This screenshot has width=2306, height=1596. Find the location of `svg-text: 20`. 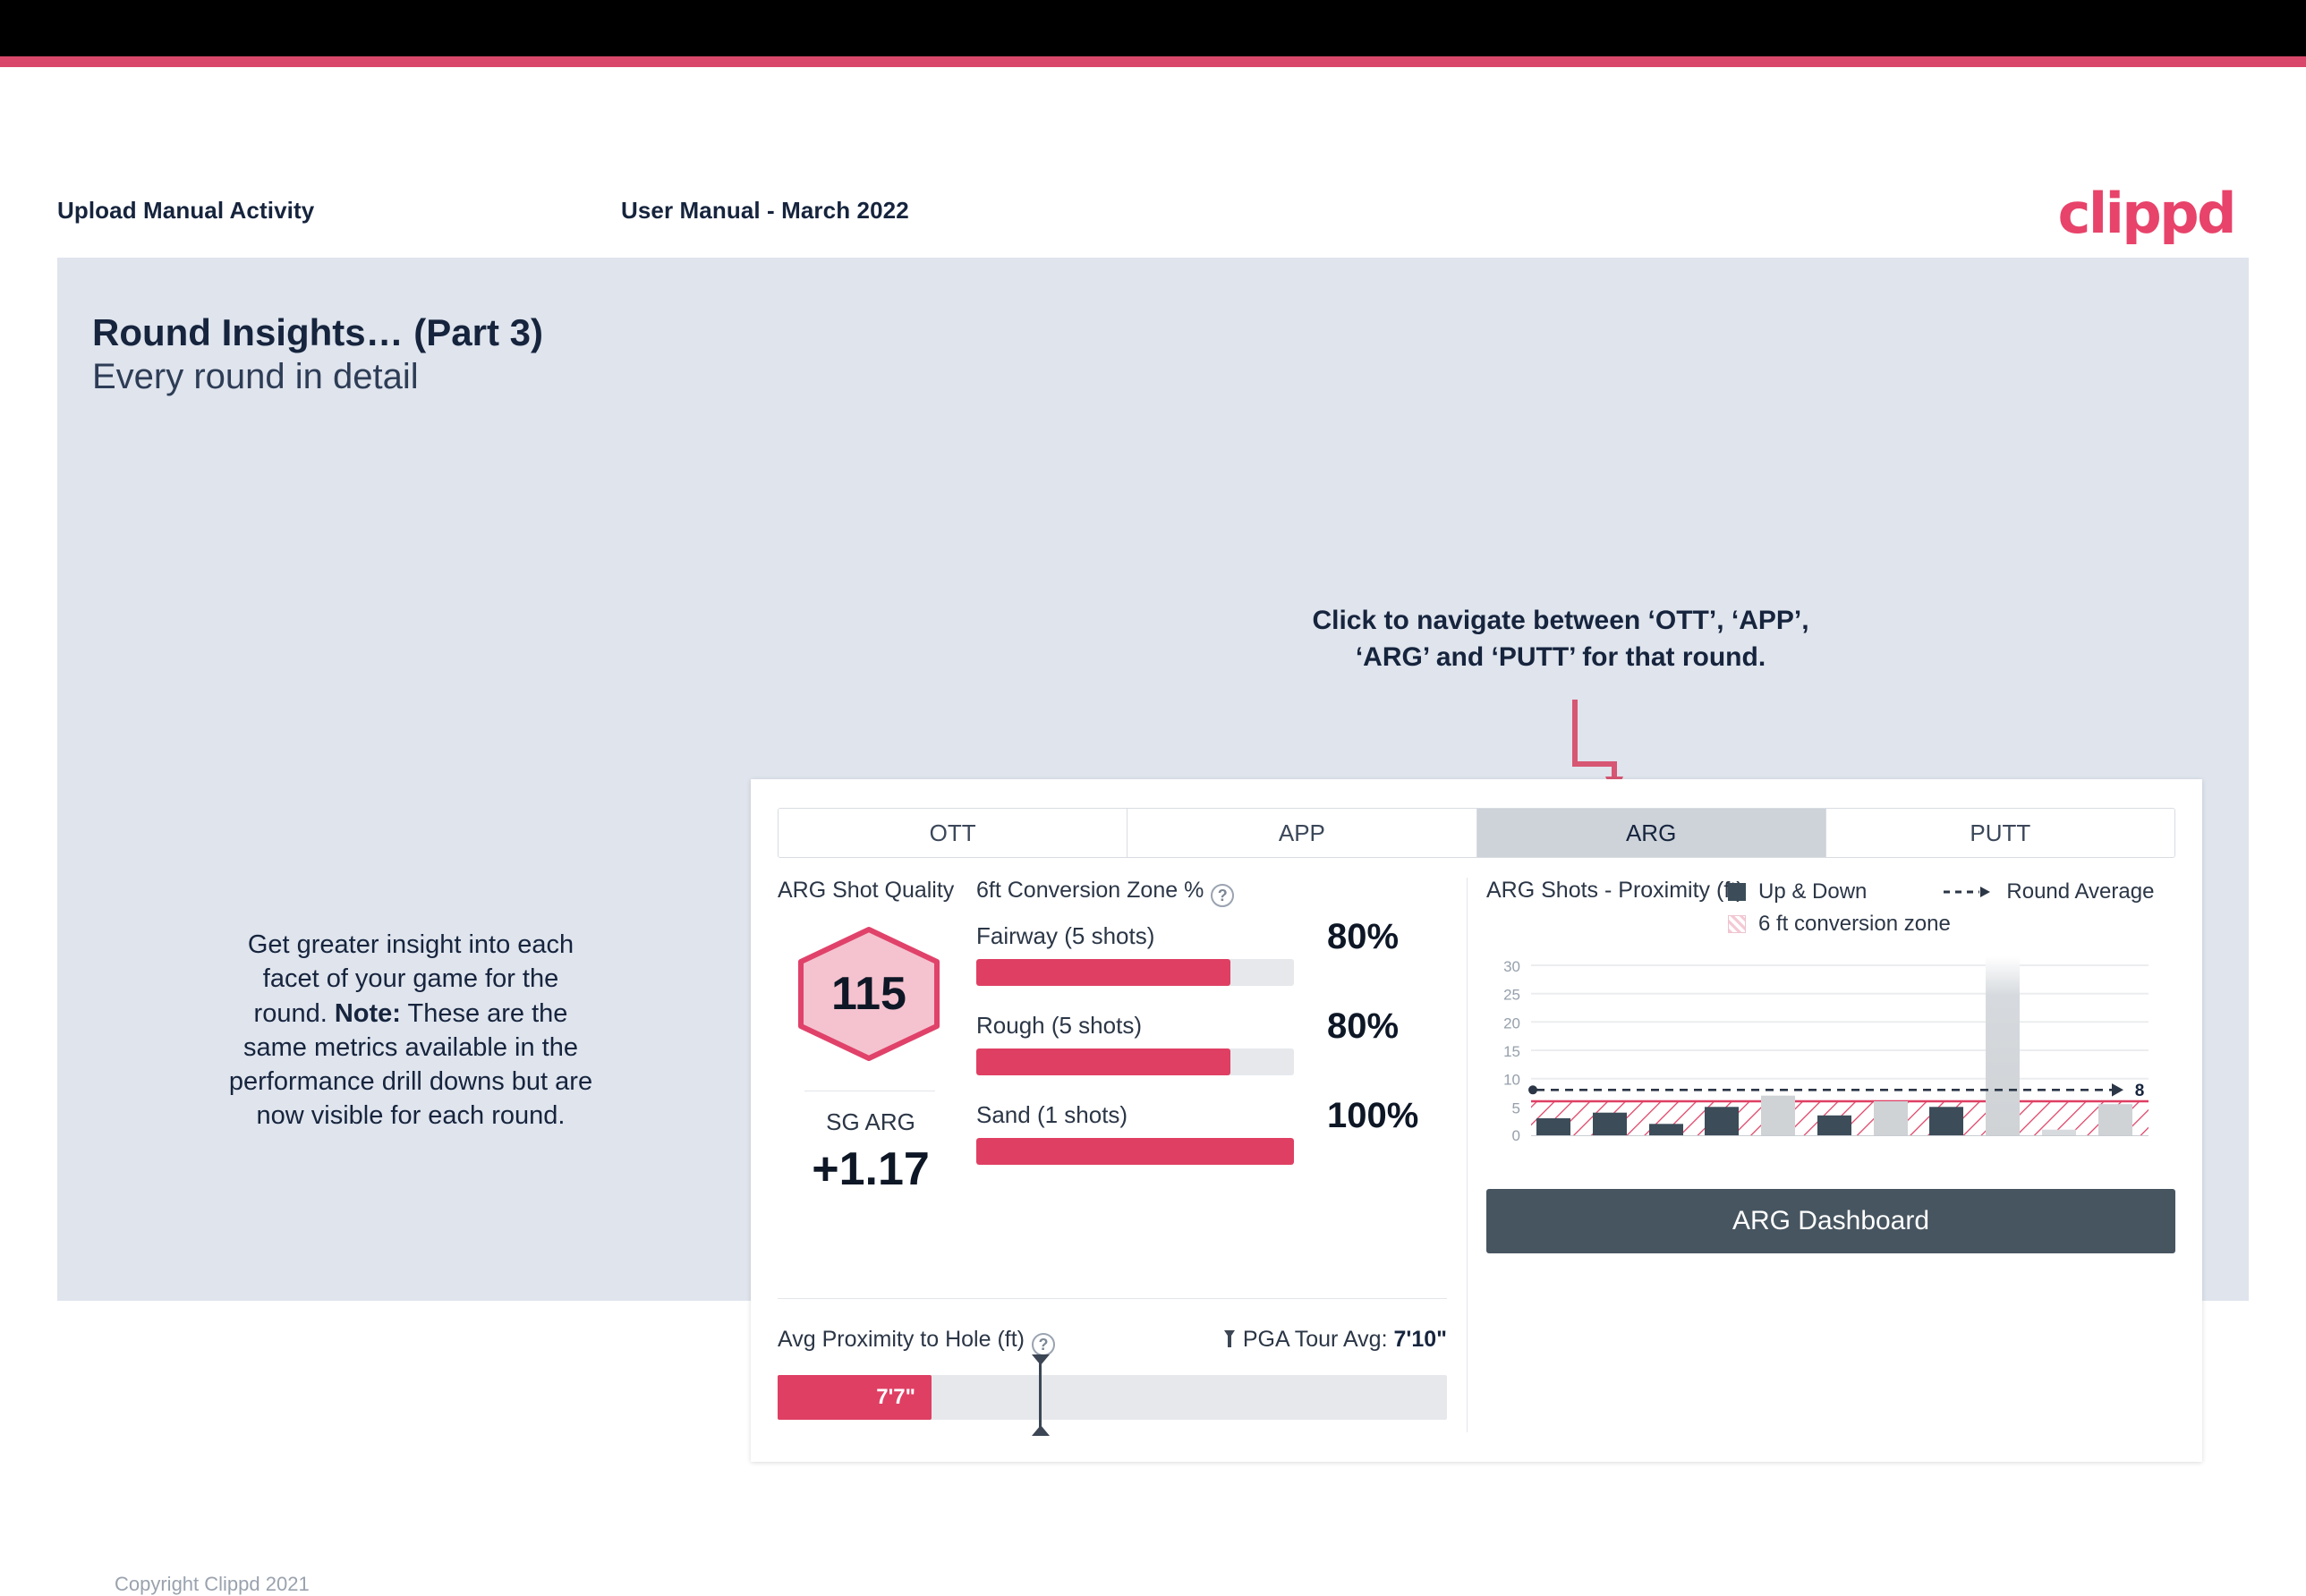

svg-text: 20 is located at coordinates (1511, 1023).